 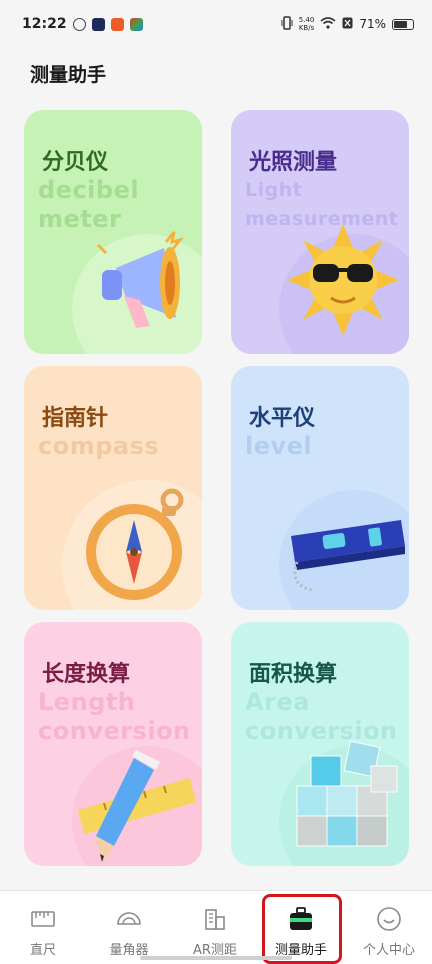 What do you see at coordinates (372, 24) in the screenshot?
I see `battery-percent: 71%` at bounding box center [372, 24].